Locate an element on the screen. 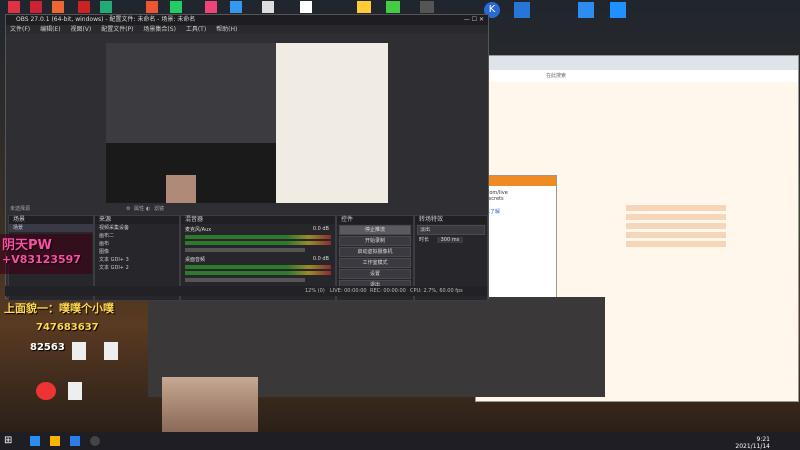 The height and width of the screenshot is (450, 800). menu-view: 视图(V) is located at coordinates (80, 29).